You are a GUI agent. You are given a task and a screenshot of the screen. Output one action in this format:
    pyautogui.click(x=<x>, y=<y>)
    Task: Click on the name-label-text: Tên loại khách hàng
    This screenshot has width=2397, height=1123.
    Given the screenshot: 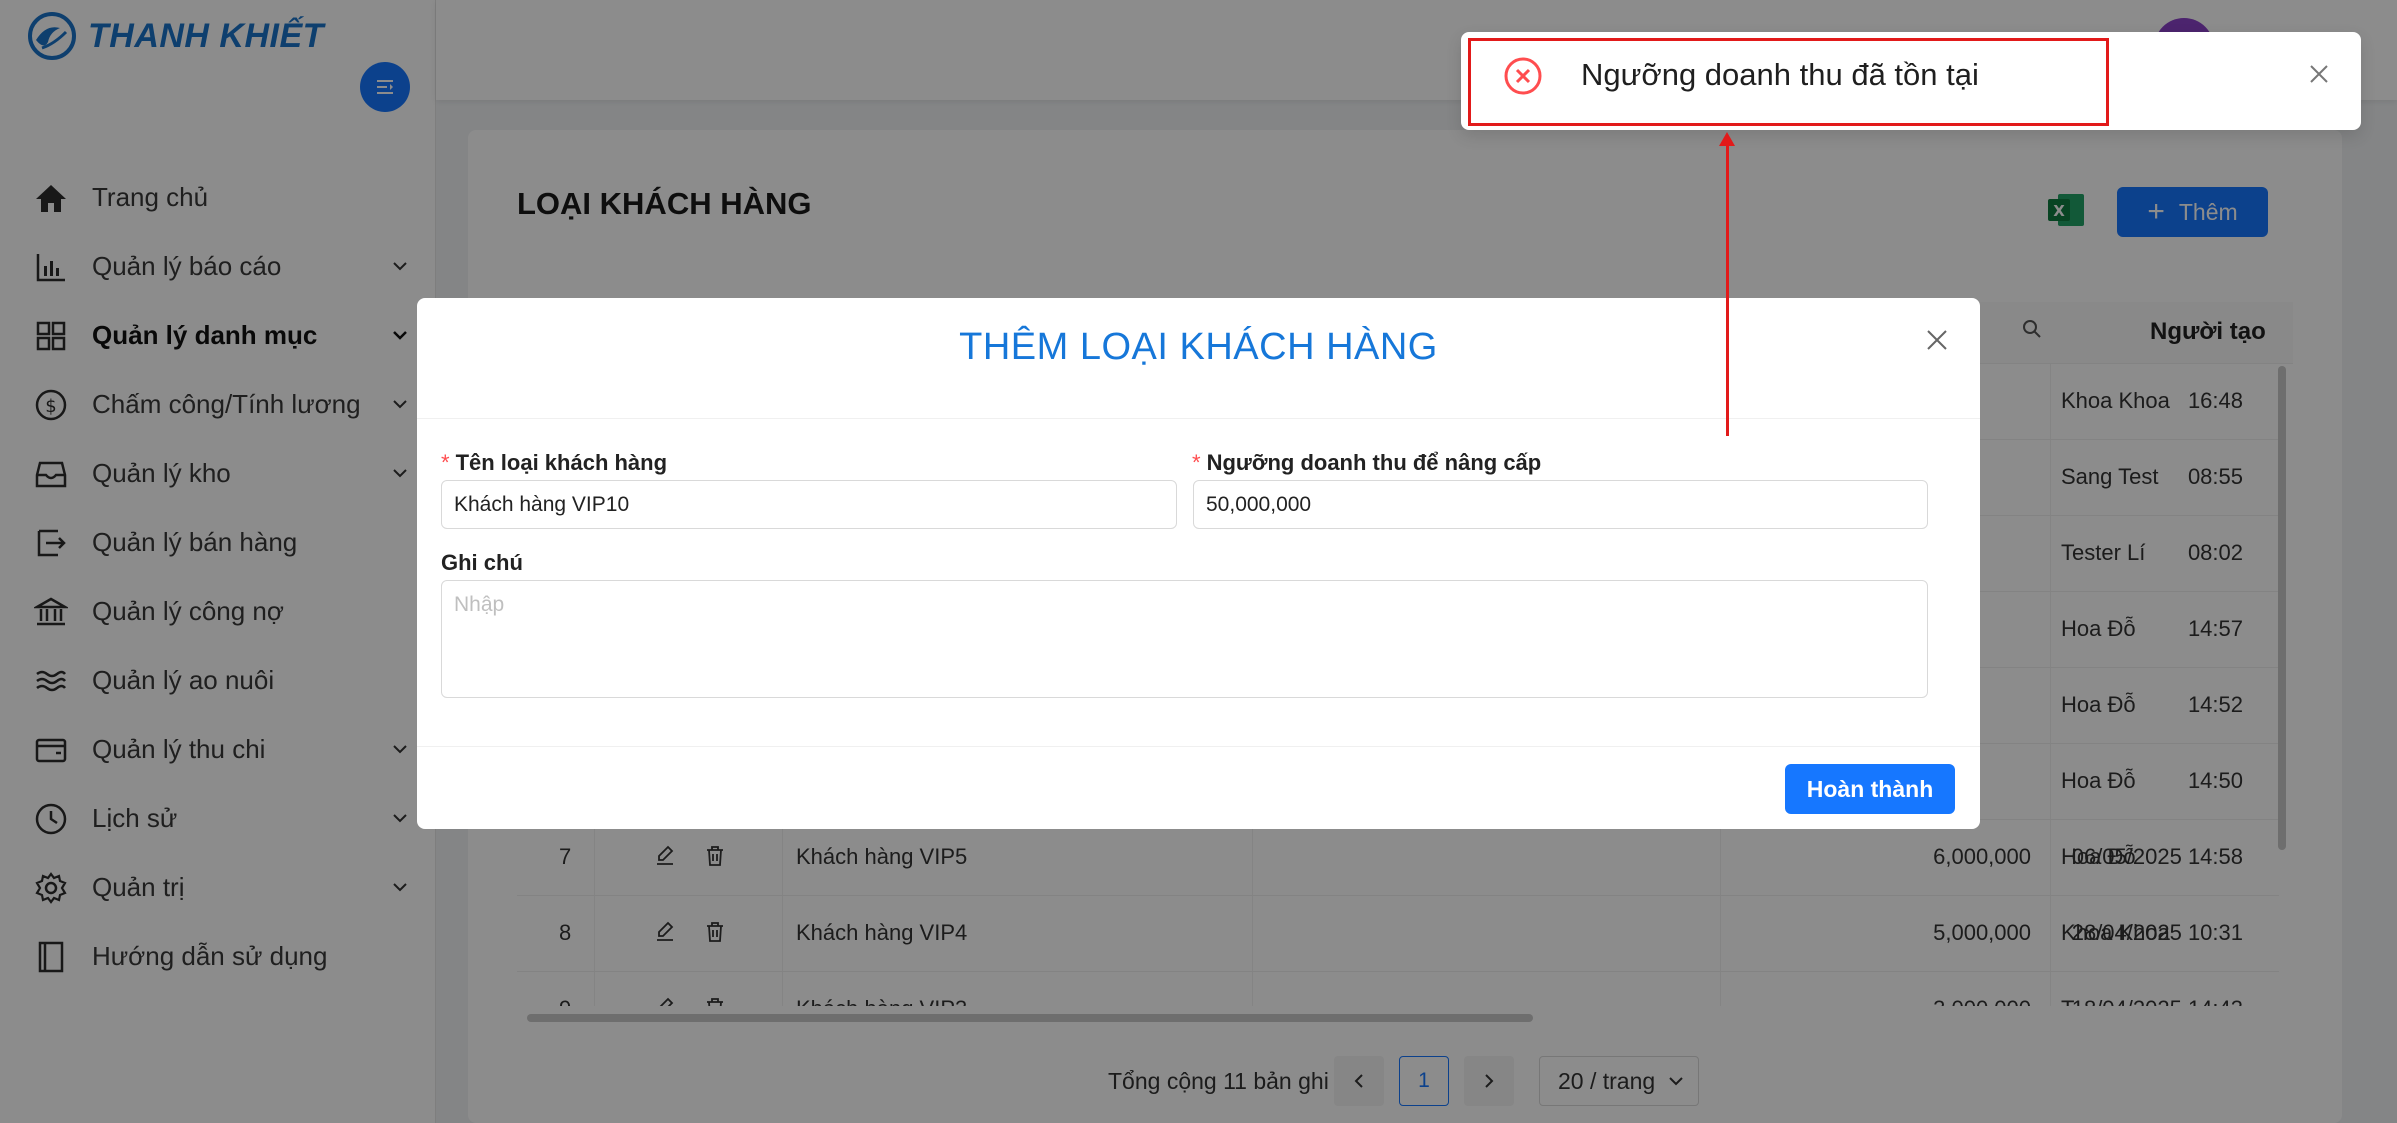 What is the action you would take?
    pyautogui.click(x=561, y=462)
    